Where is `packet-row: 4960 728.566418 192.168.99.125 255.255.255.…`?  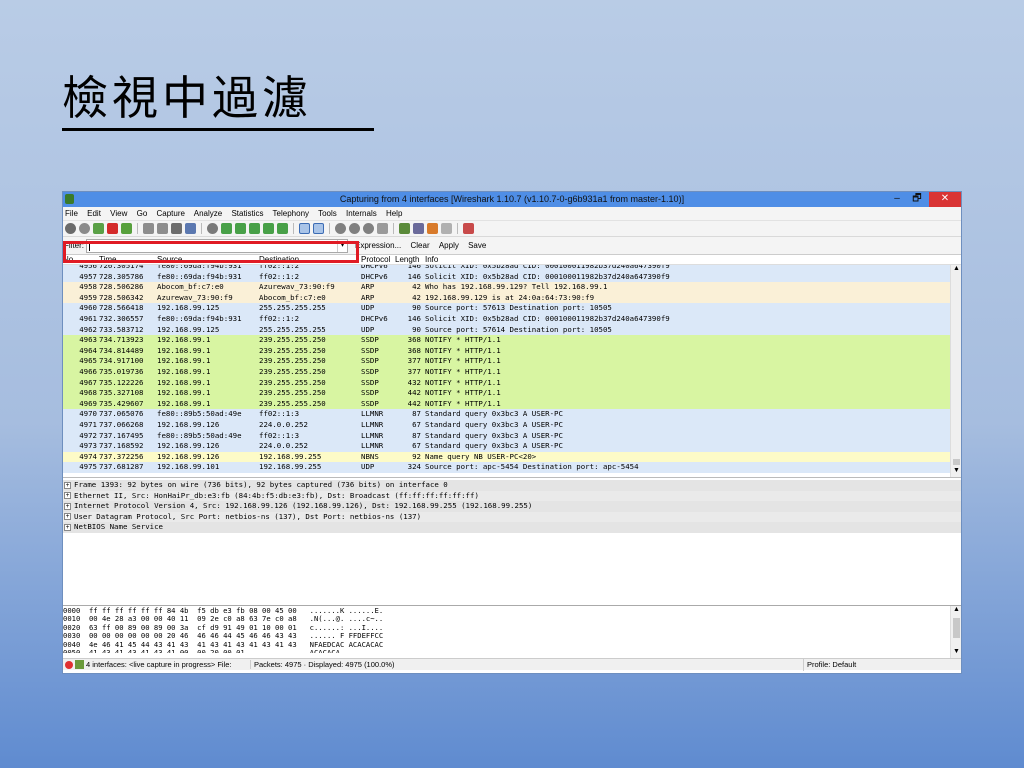
packet-row: 4960 728.566418 192.168.99.125 255.255.255.… is located at coordinates (512, 308).